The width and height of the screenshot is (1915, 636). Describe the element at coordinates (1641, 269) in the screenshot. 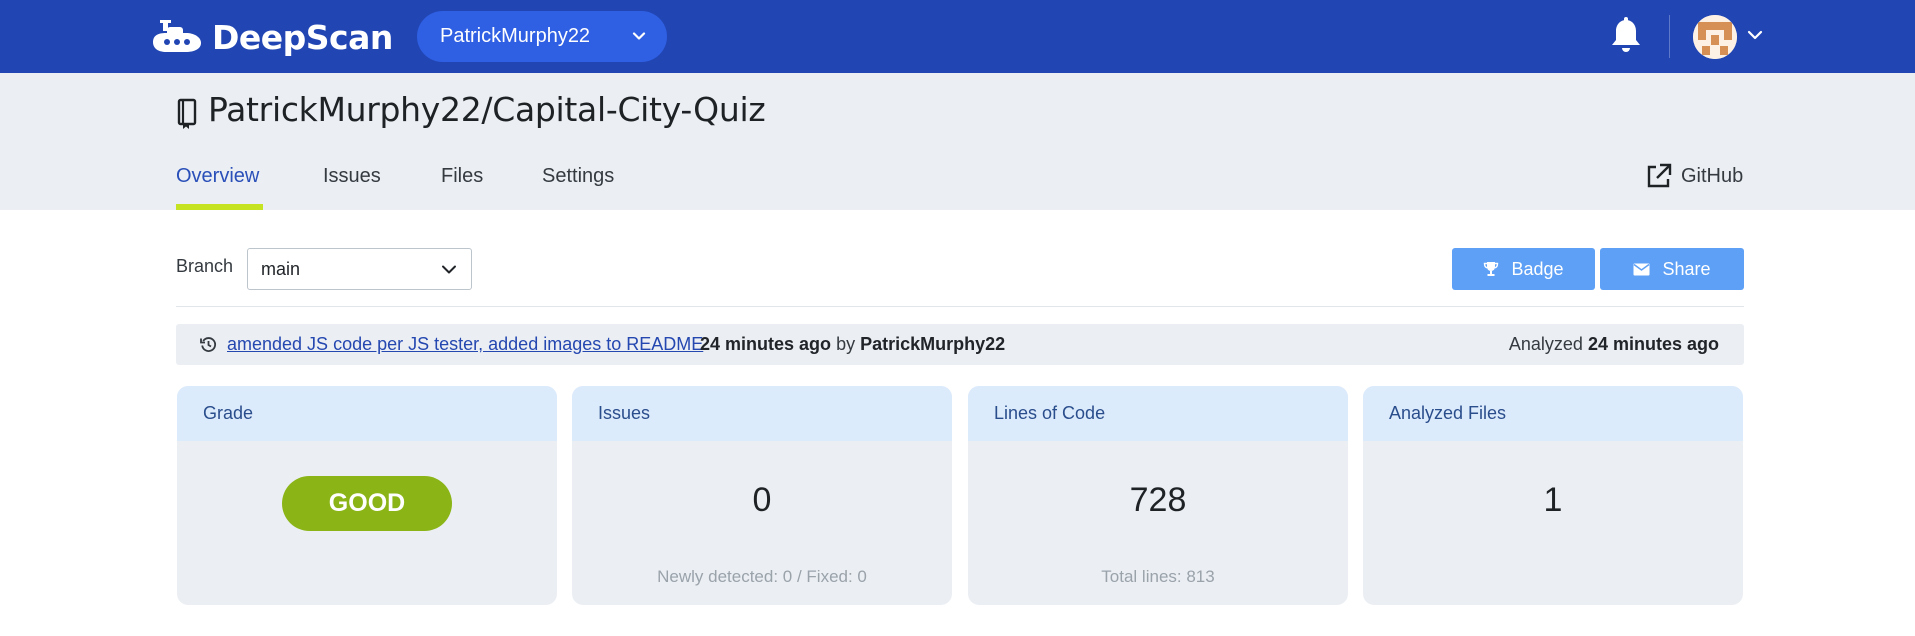

I see `envelope-icon` at that location.